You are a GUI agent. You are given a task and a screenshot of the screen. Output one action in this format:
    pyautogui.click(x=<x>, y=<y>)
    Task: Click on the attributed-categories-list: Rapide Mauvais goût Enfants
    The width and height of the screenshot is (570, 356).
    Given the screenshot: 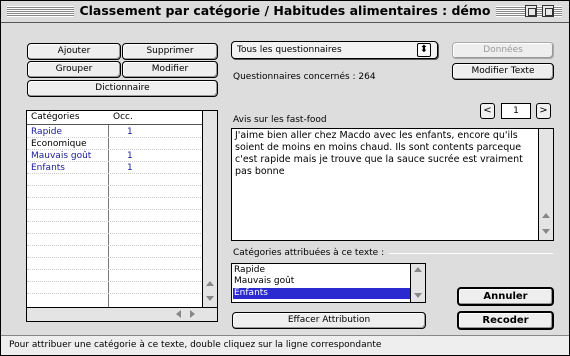 What is the action you would take?
    pyautogui.click(x=328, y=283)
    